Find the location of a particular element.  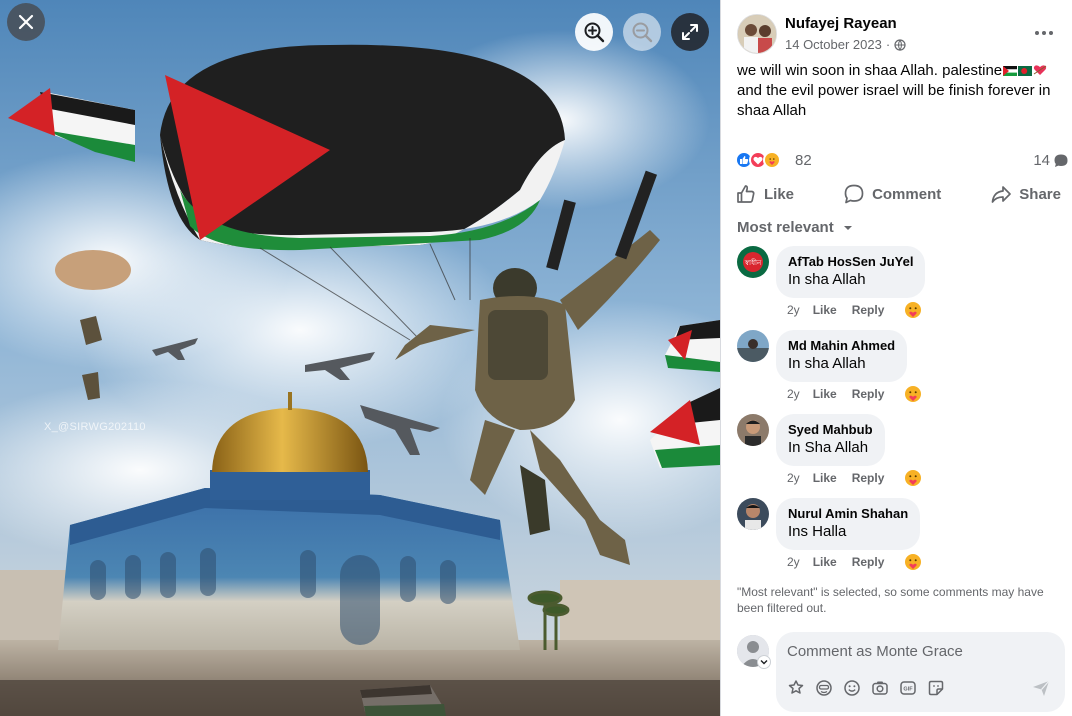

svg-text: স্বাধীন is located at coordinates (753, 262).